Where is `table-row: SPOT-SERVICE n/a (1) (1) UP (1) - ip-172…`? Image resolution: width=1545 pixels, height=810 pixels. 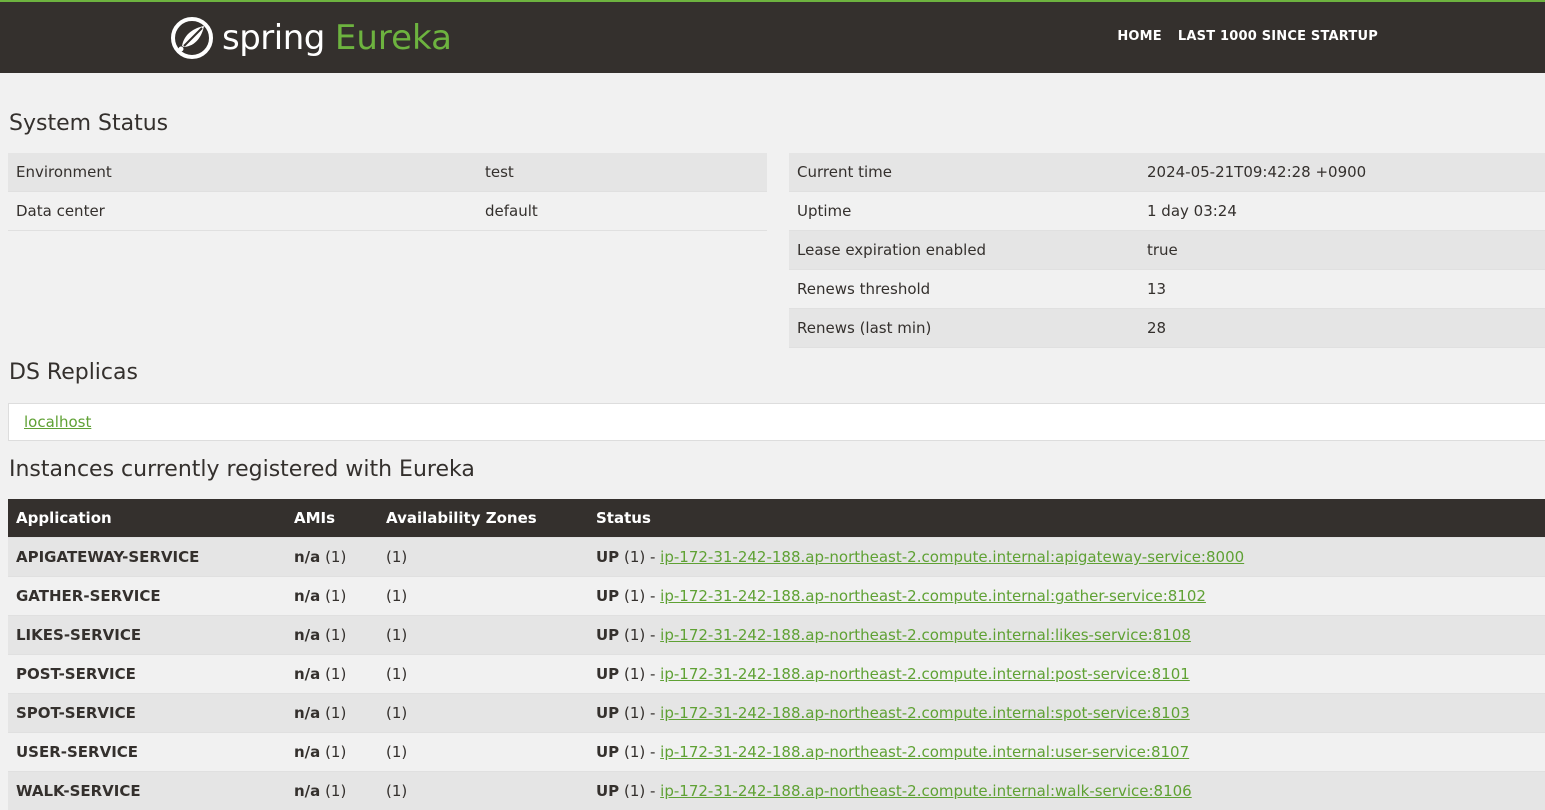
table-row: SPOT-SERVICE n/a (1) (1) UP (1) - ip-172… is located at coordinates (776, 713).